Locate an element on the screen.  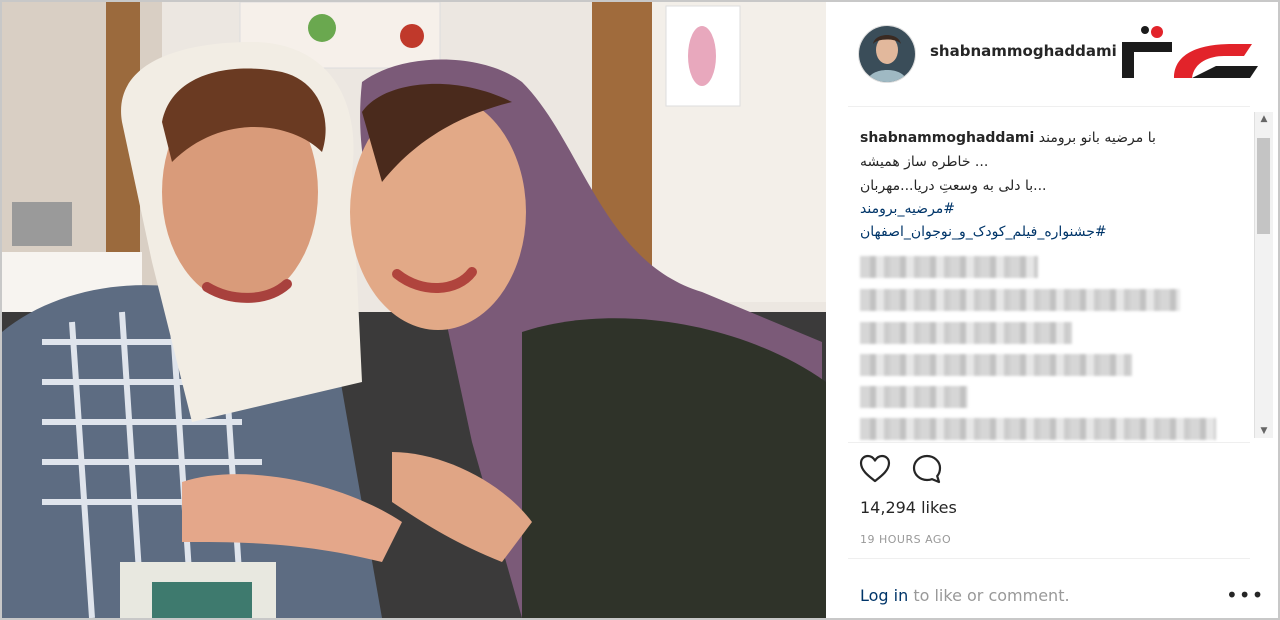
login-prompt-text: to like or comment. is located at coordinates (989, 595).